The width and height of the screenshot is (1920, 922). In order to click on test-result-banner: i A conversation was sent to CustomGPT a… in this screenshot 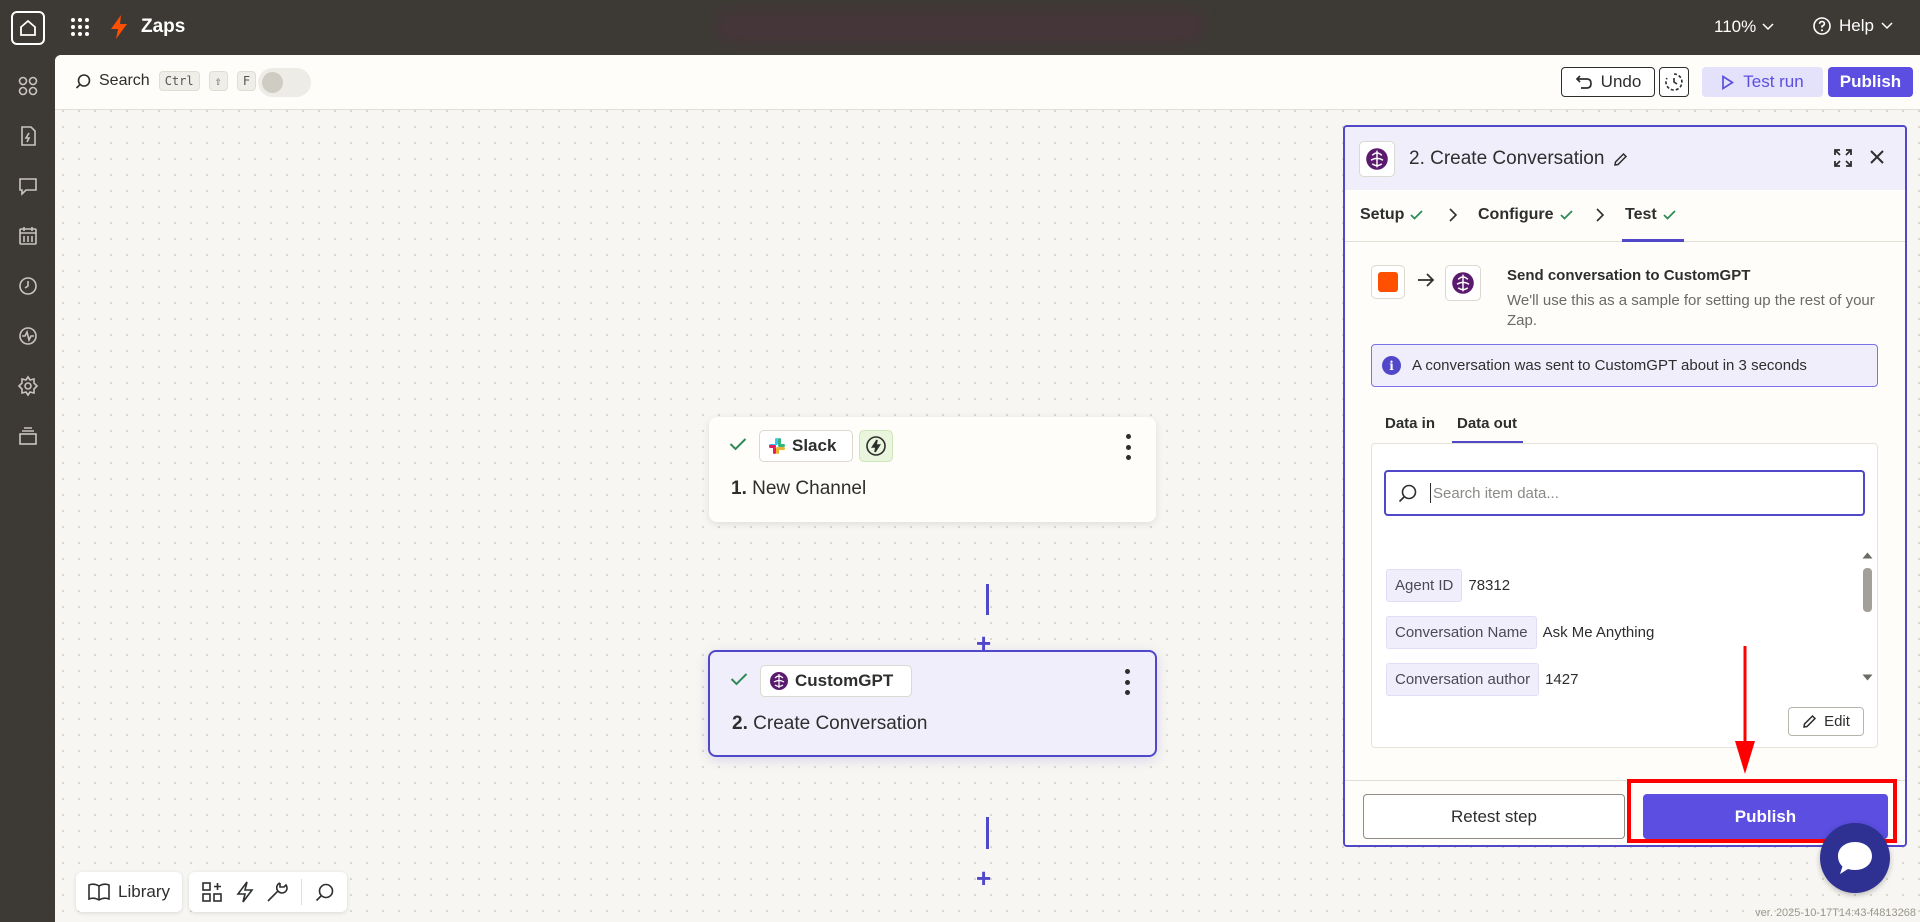, I will do `click(1624, 365)`.